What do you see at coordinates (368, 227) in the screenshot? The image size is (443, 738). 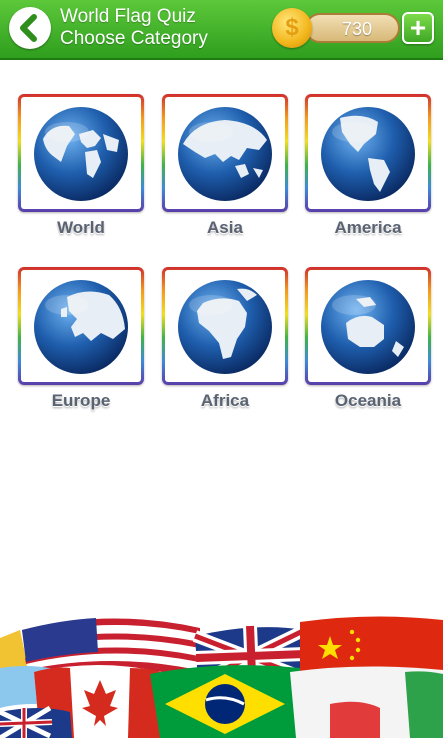 I see `category-label: America` at bounding box center [368, 227].